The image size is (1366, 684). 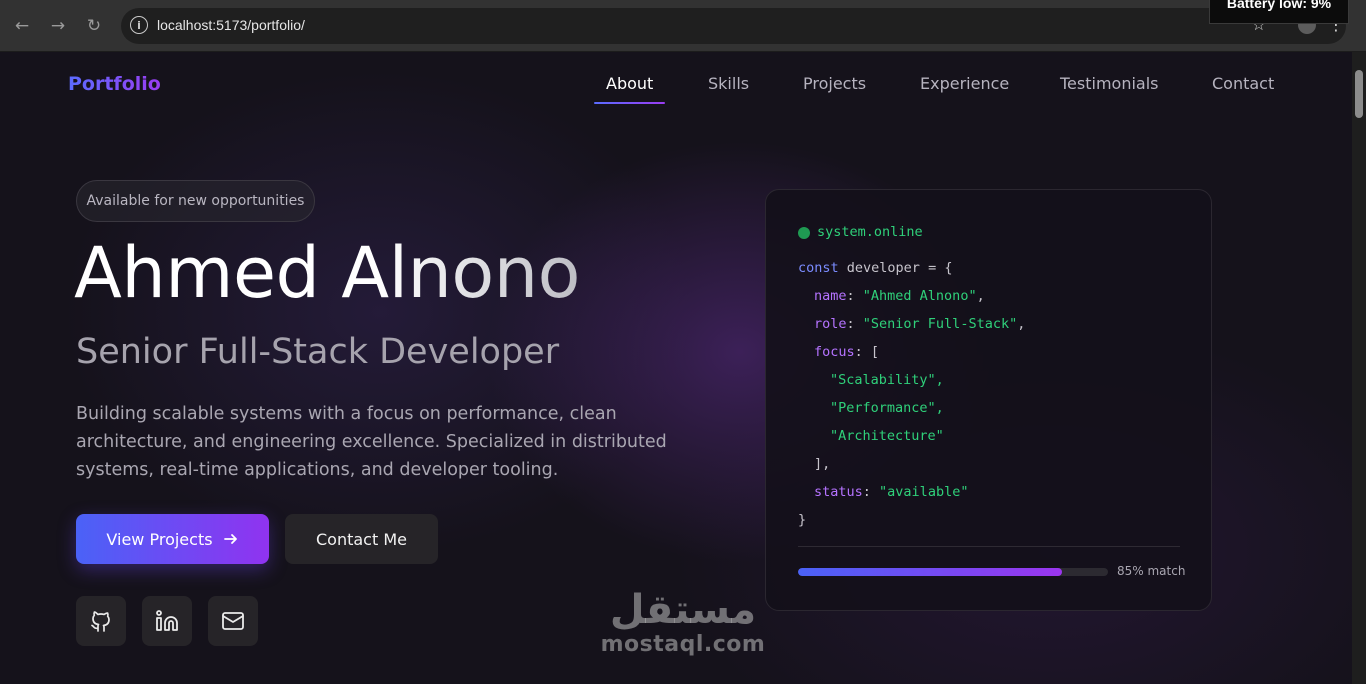 What do you see at coordinates (830, 324) in the screenshot?
I see `code-key-role: role` at bounding box center [830, 324].